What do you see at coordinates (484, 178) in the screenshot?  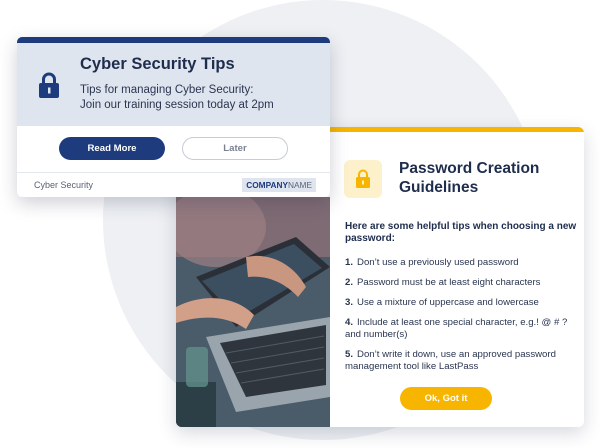 I see `guidelines-title: Password Creation Guidelines` at bounding box center [484, 178].